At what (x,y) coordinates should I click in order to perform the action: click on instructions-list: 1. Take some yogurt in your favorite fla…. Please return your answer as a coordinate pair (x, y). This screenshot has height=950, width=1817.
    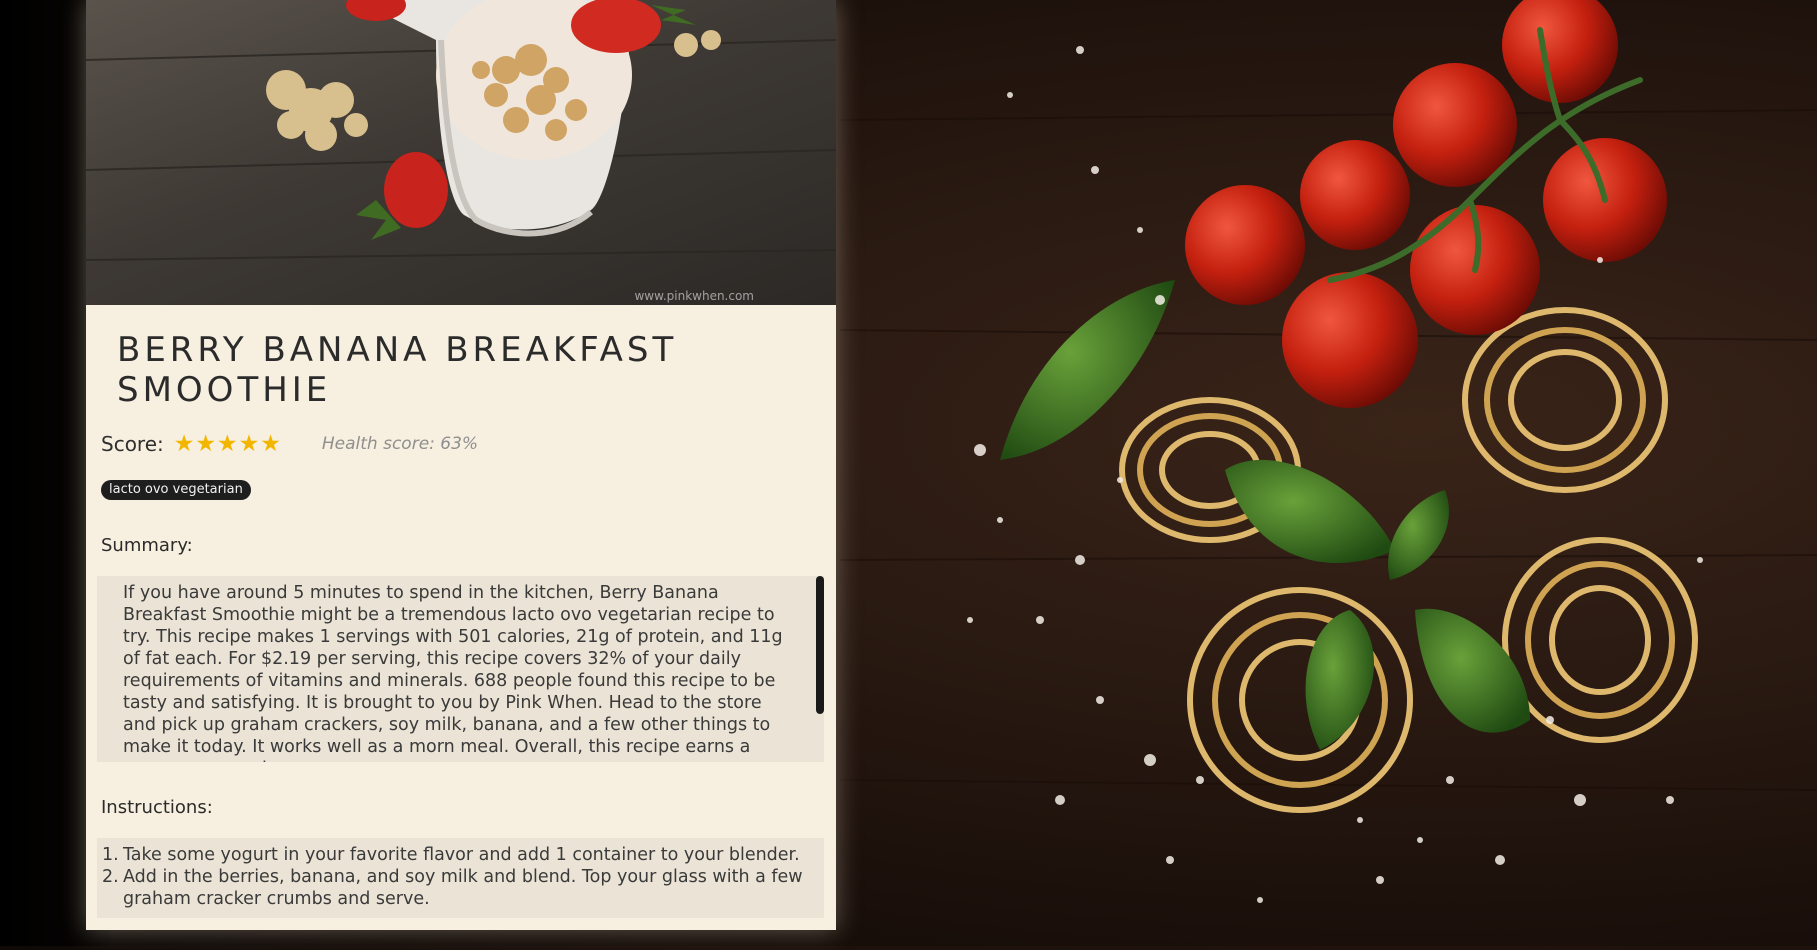
    Looking at the image, I should click on (460, 874).